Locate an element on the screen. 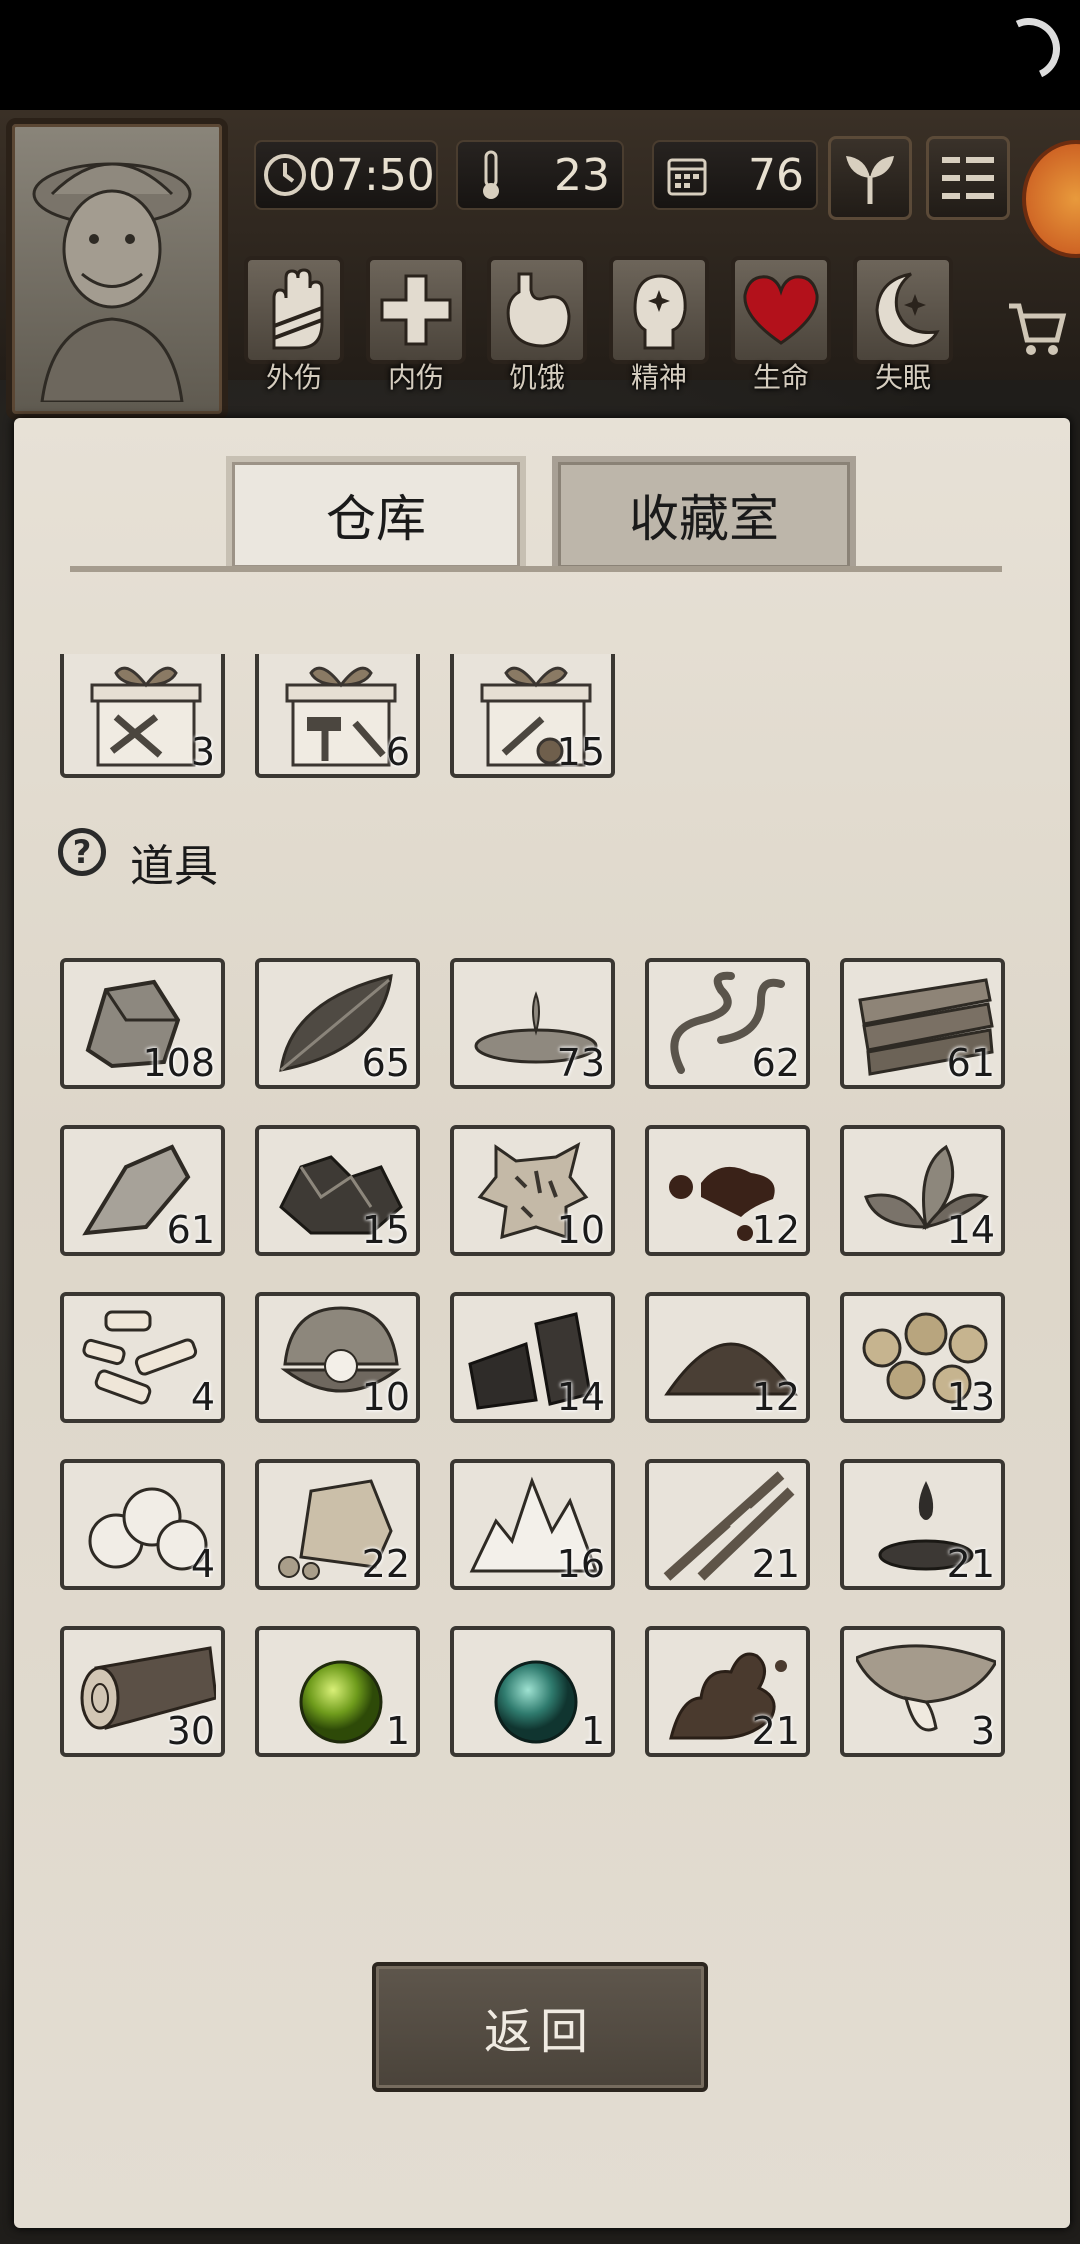  status-insomnia: 失眠 is located at coordinates (903, 326).